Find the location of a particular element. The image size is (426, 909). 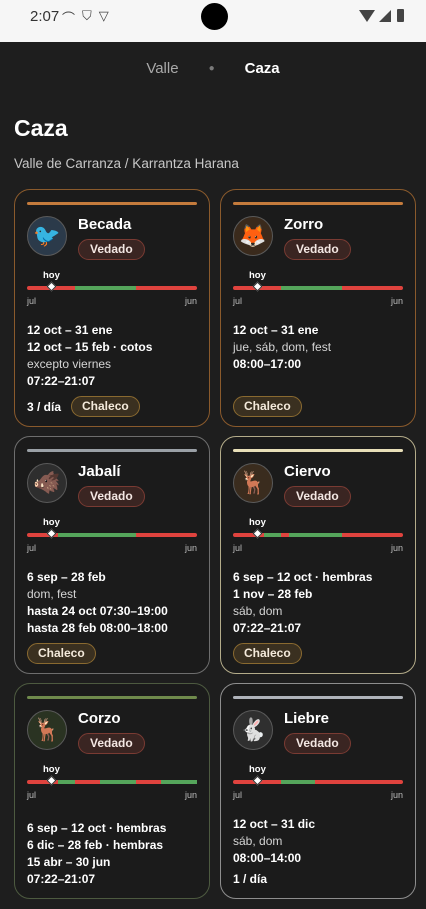

boar-icon: 🐗 is located at coordinates (47, 483).